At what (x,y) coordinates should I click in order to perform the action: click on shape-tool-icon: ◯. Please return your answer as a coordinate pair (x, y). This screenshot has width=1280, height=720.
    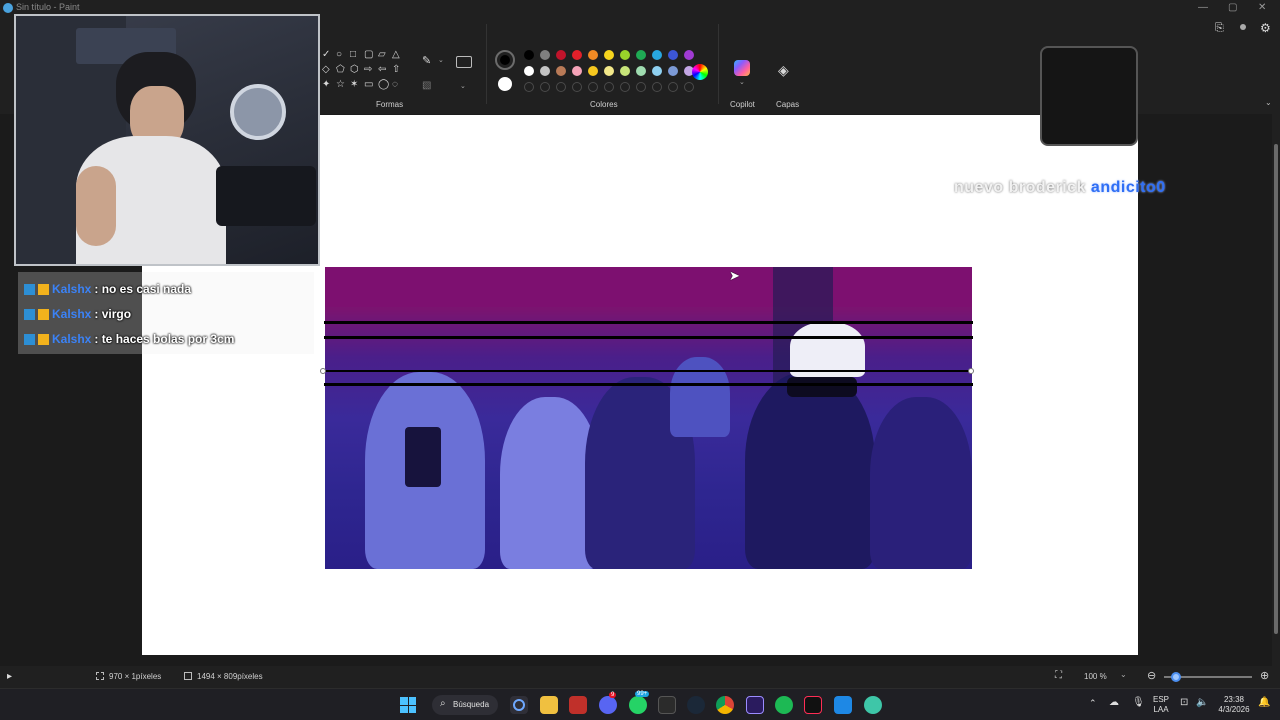
    Looking at the image, I should click on (383, 85).